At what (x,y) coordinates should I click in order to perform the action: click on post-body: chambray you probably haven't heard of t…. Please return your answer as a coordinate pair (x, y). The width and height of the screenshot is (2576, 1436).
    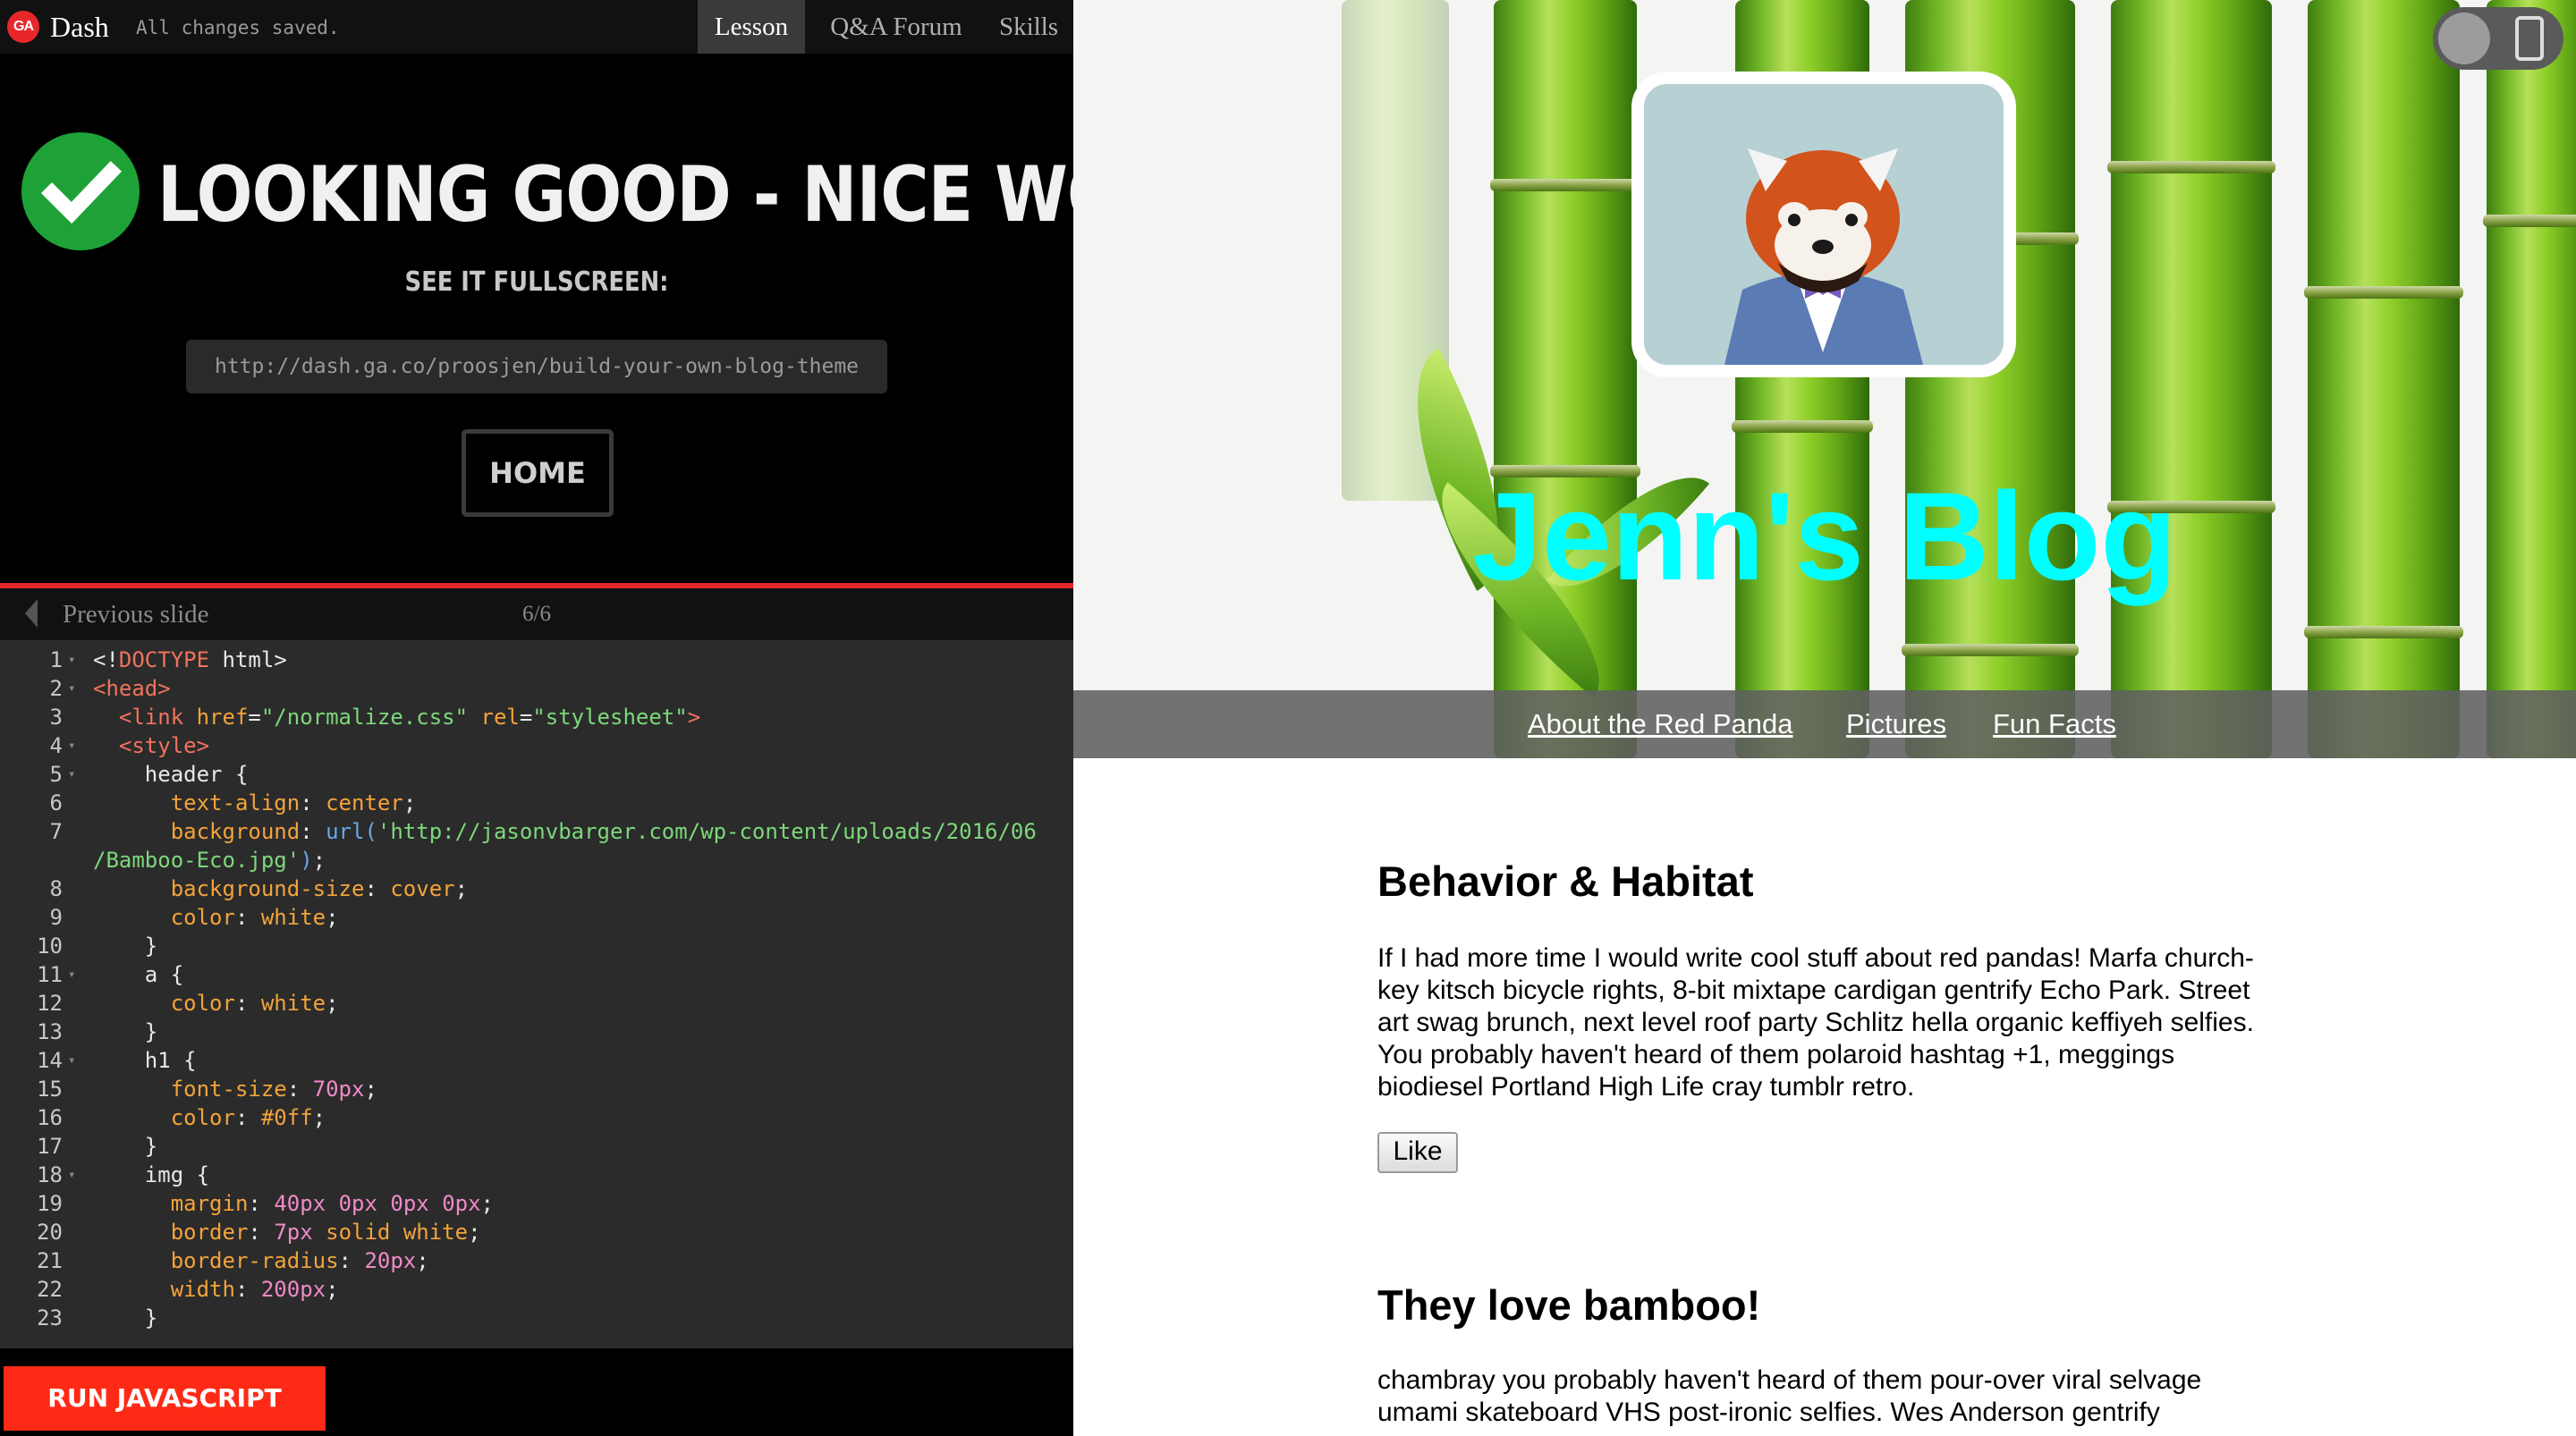
    Looking at the image, I should click on (1789, 1396).